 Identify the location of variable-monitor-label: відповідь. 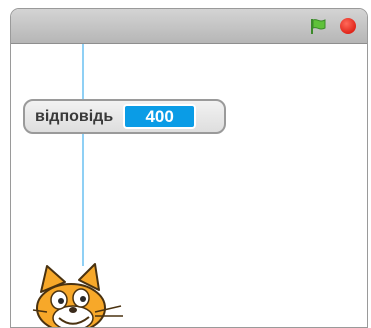
(74, 116).